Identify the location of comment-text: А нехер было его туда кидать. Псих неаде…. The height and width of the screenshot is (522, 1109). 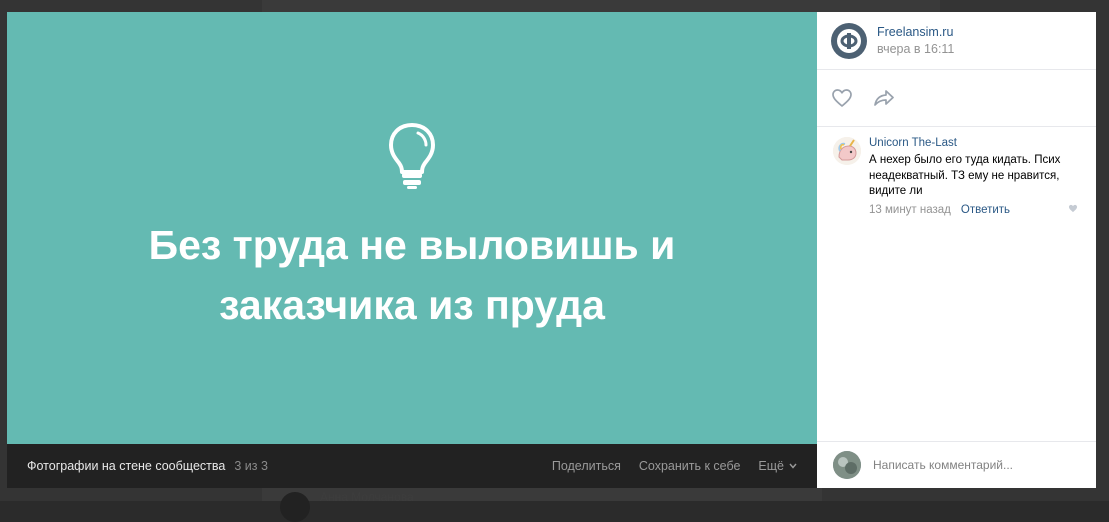
(965, 175).